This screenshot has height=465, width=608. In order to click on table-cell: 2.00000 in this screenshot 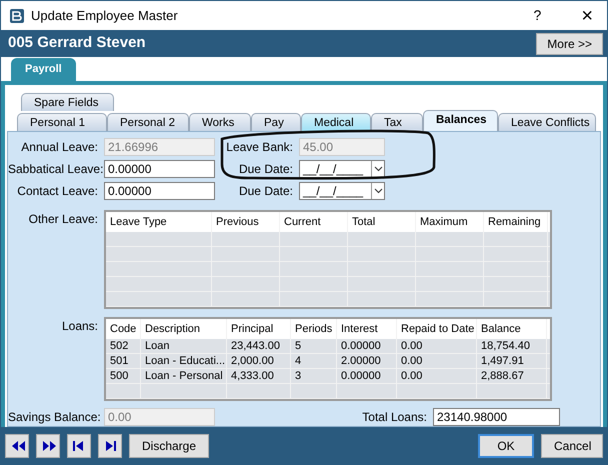, I will do `click(367, 361)`.